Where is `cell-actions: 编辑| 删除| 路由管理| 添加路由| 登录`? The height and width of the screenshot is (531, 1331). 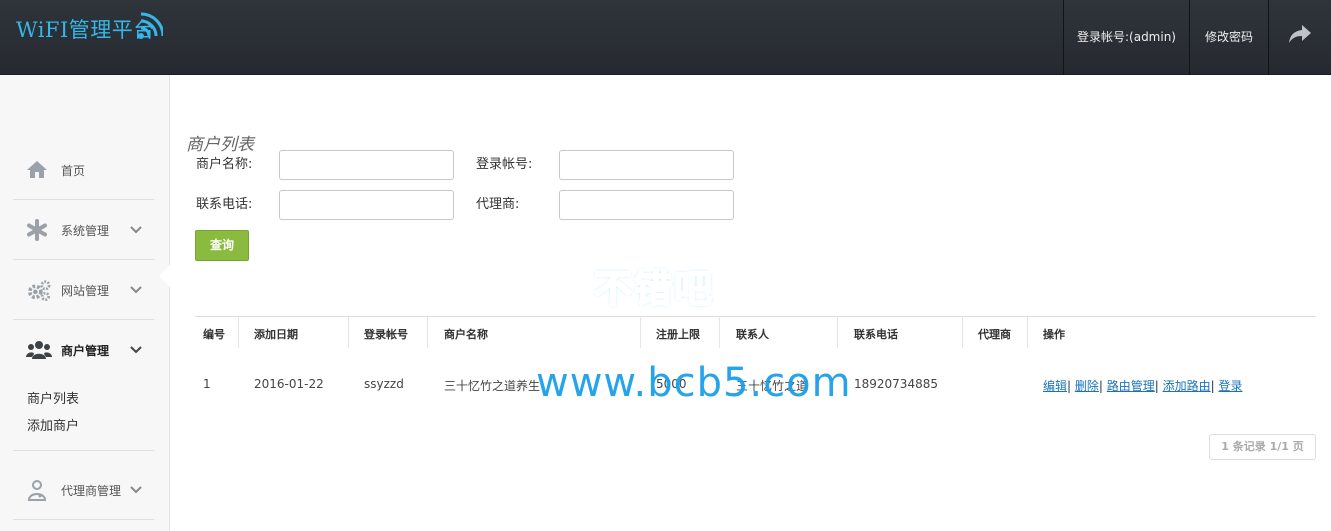 cell-actions: 编辑| 删除| 路由管理| 添加路由| 登录 is located at coordinates (1143, 386).